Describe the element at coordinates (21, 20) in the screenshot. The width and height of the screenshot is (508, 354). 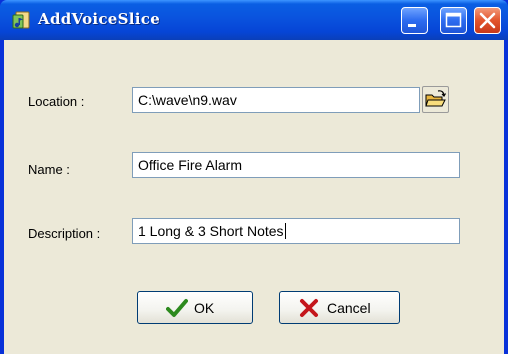
I see `music-file-icon` at that location.